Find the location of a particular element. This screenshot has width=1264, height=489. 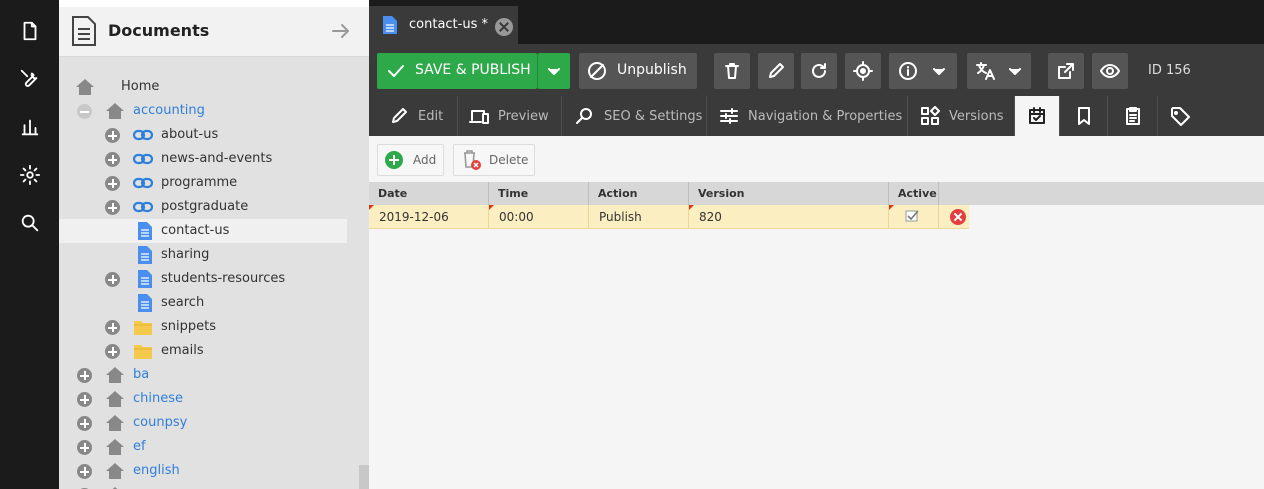

tree-item-about-us: about-us is located at coordinates (203, 135).